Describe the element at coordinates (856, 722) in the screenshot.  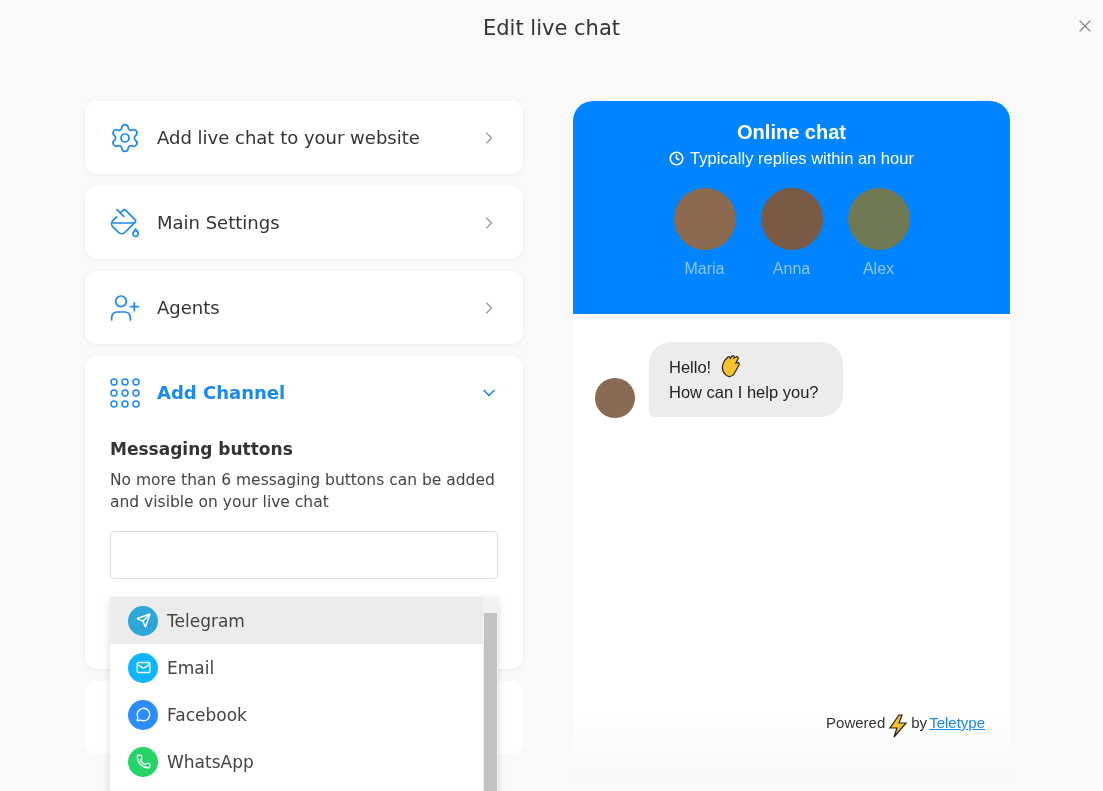
I see `powered-text: Powered` at that location.